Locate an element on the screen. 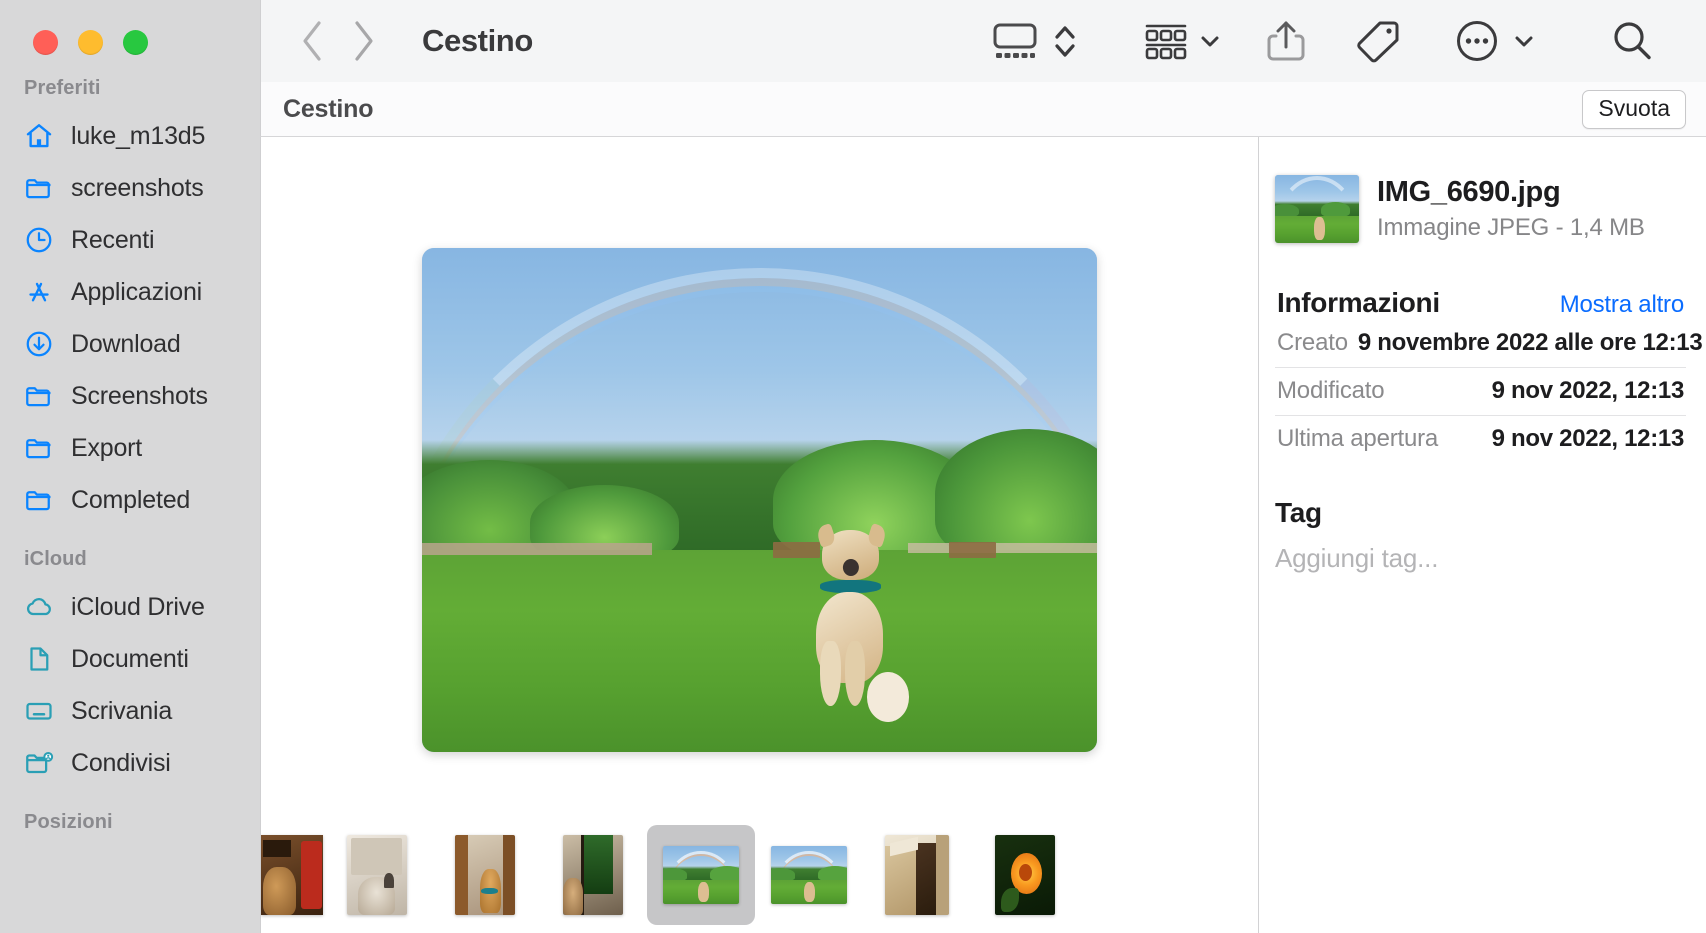 Image resolution: width=1706 pixels, height=933 pixels. sidebar-item-export: Export is located at coordinates (130, 448).